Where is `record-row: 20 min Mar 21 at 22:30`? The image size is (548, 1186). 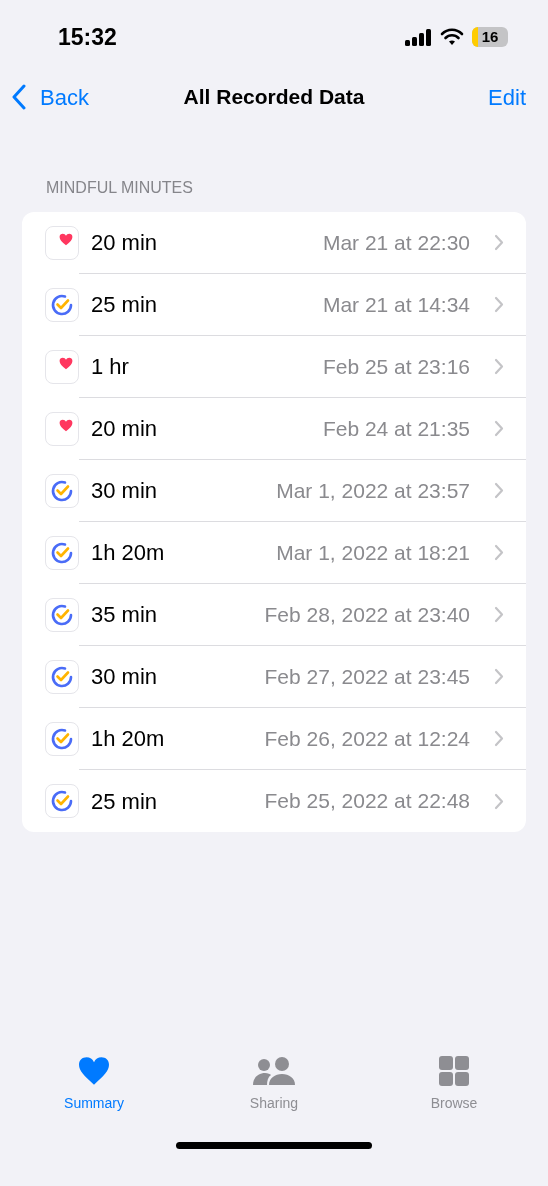 record-row: 20 min Mar 21 at 22:30 is located at coordinates (274, 243).